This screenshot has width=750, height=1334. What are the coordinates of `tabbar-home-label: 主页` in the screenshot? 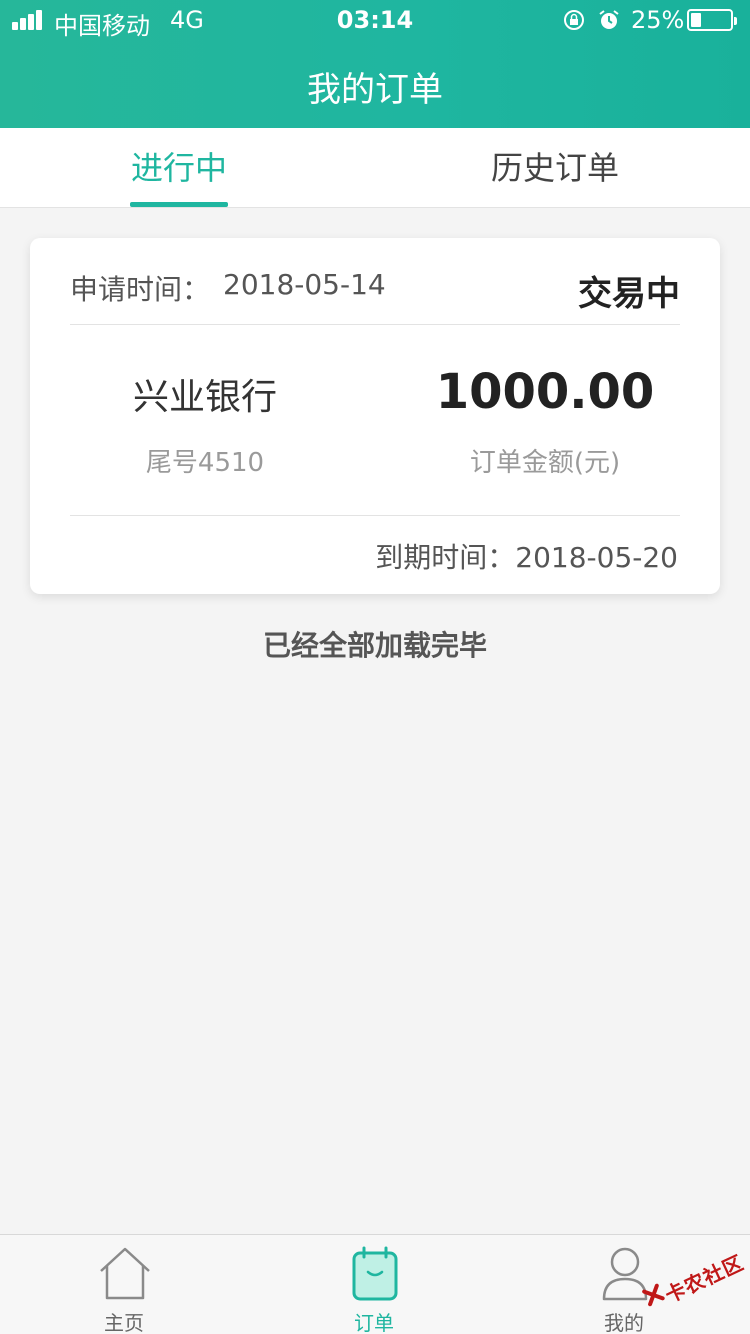 It's located at (124, 1322).